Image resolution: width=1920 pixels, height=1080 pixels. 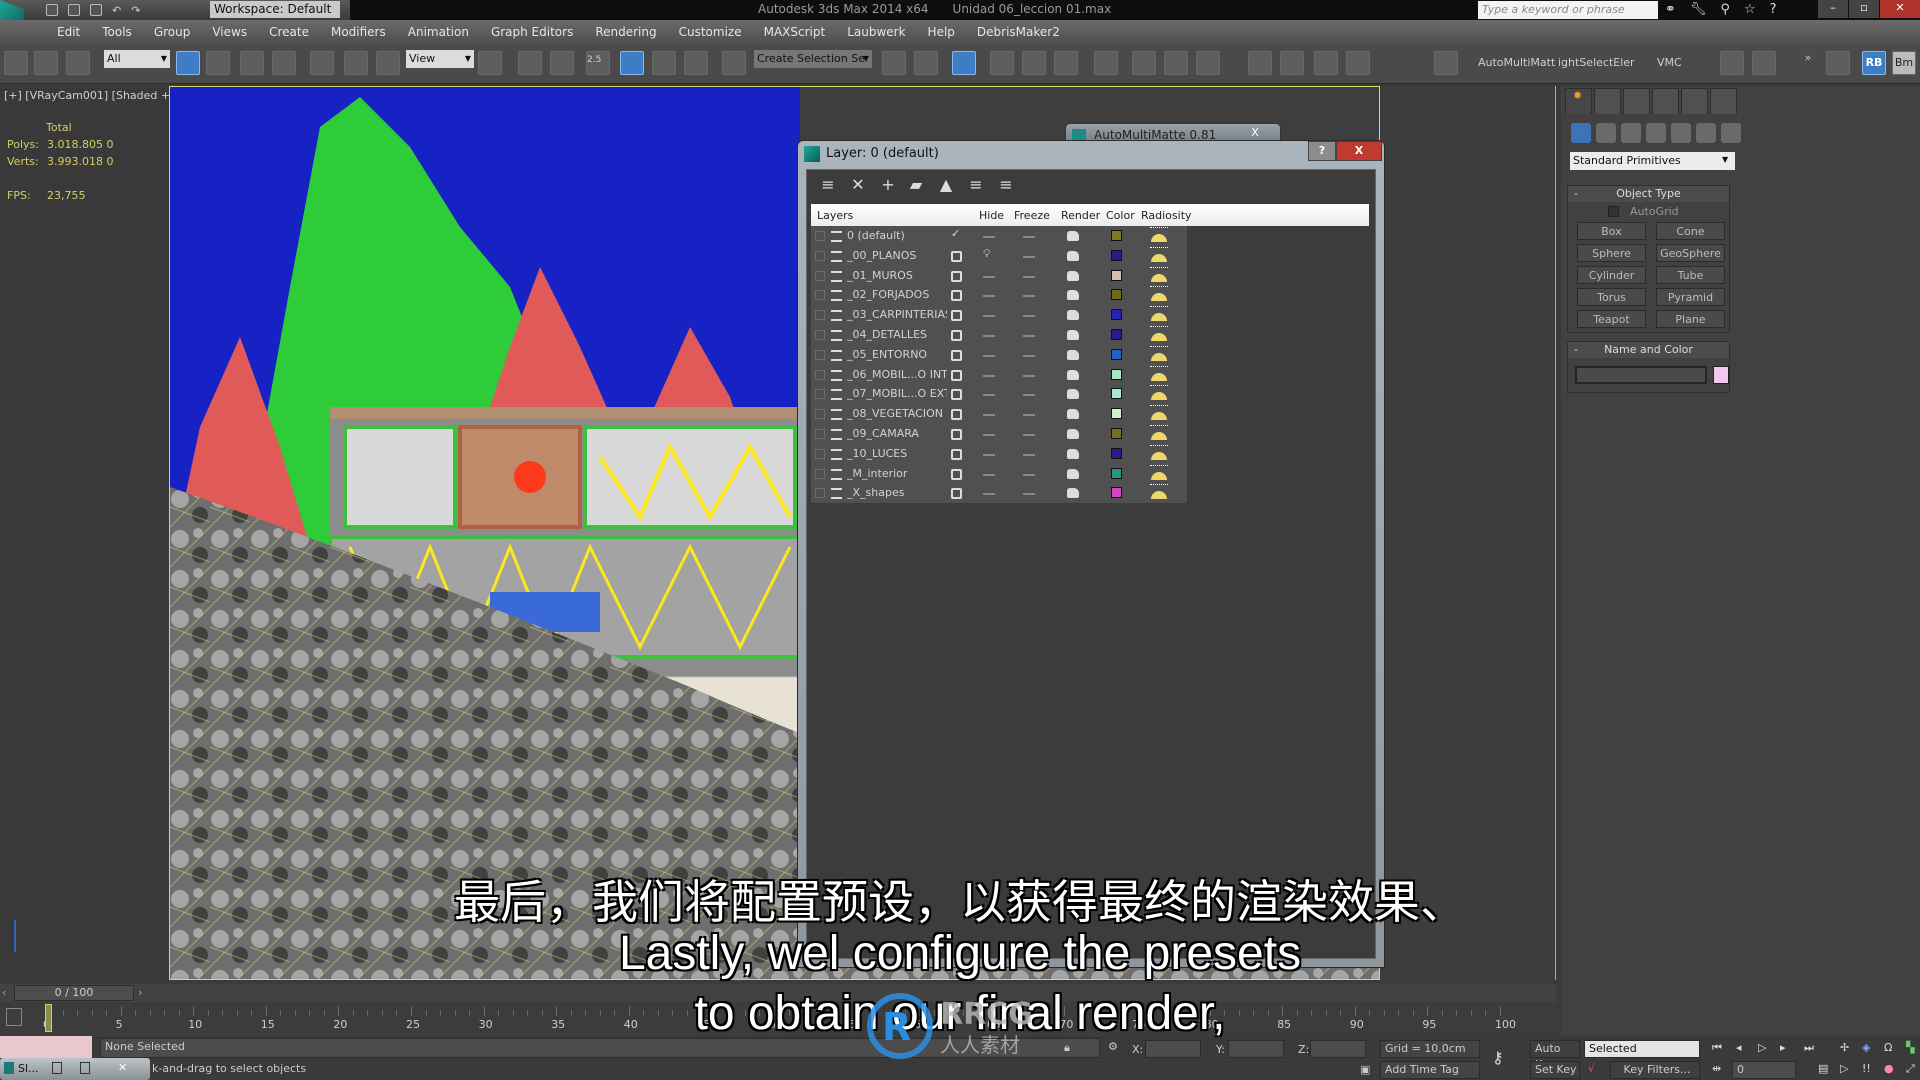 What do you see at coordinates (1773, 9) in the screenshot?
I see `help-icon: ?` at bounding box center [1773, 9].